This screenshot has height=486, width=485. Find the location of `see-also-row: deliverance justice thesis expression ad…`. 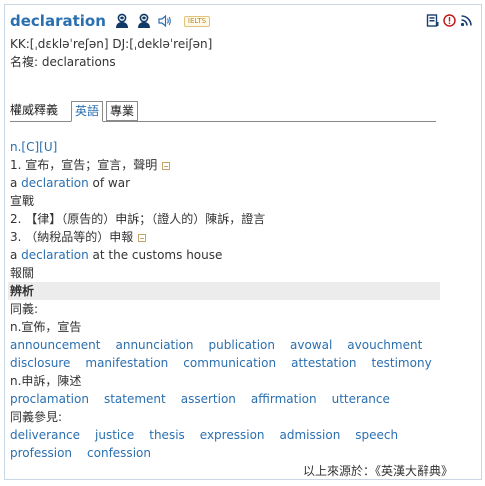

see-also-row: deliverance justice thesis expression ad… is located at coordinates (225, 435).